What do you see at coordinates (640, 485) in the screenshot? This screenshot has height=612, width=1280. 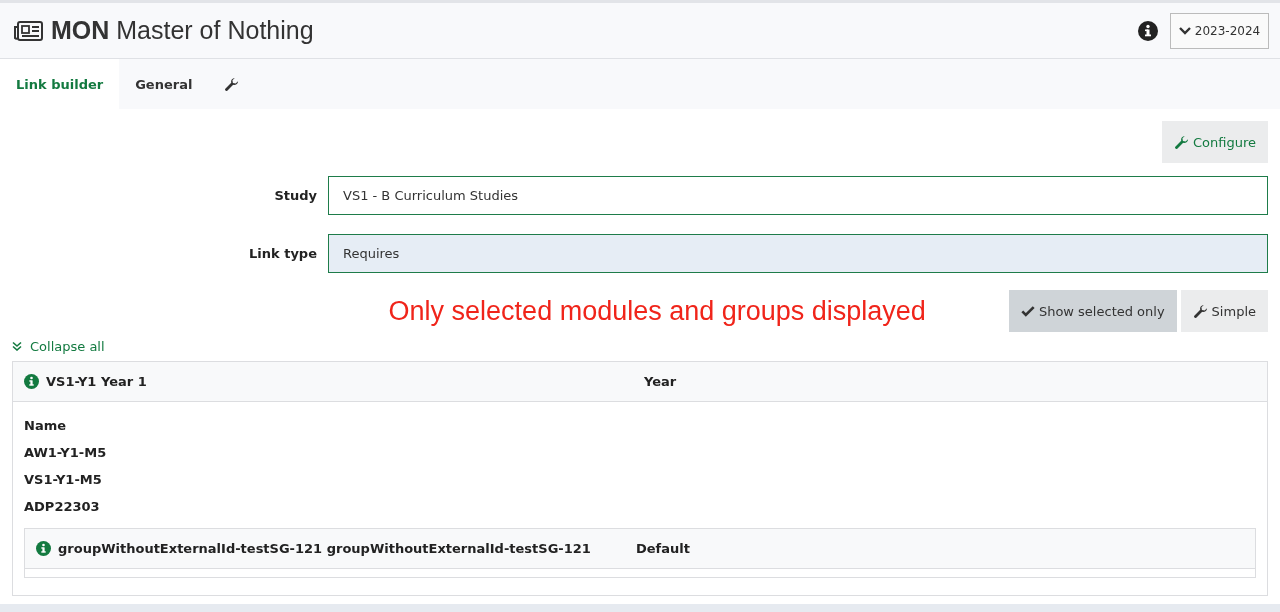 I see `module-name: VS1-Y1-M5` at bounding box center [640, 485].